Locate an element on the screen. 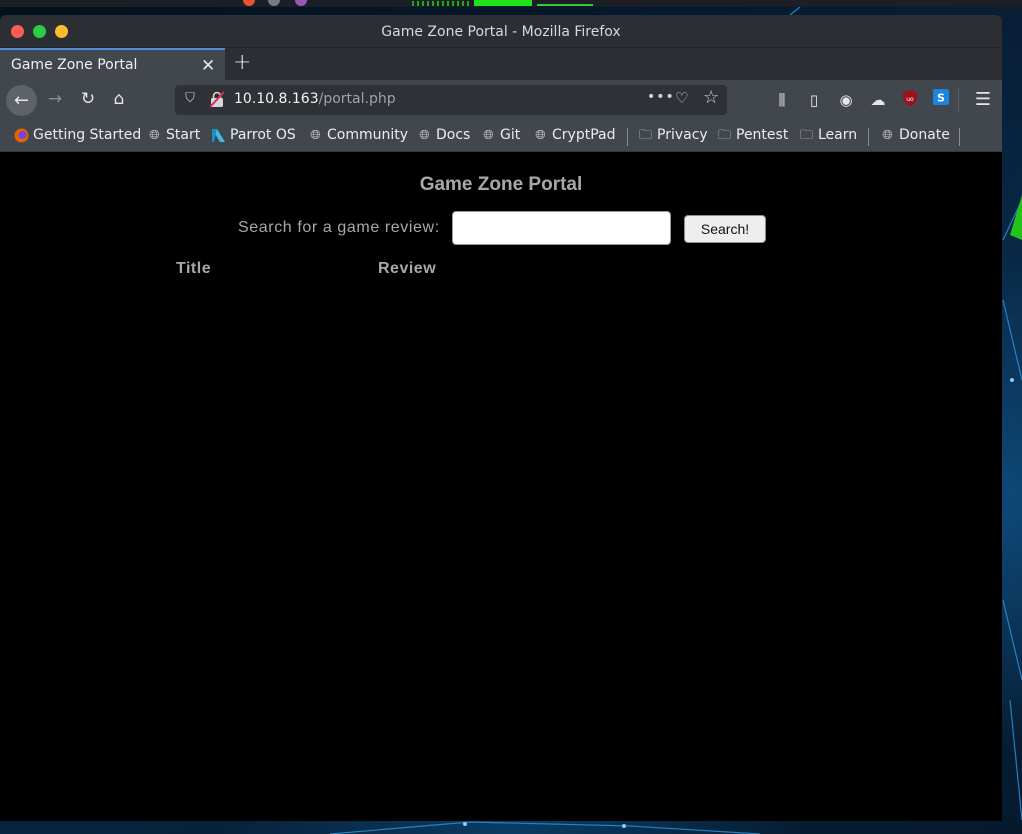 The width and height of the screenshot is (1022, 834). search-label: Search for a game review: is located at coordinates (339, 227).